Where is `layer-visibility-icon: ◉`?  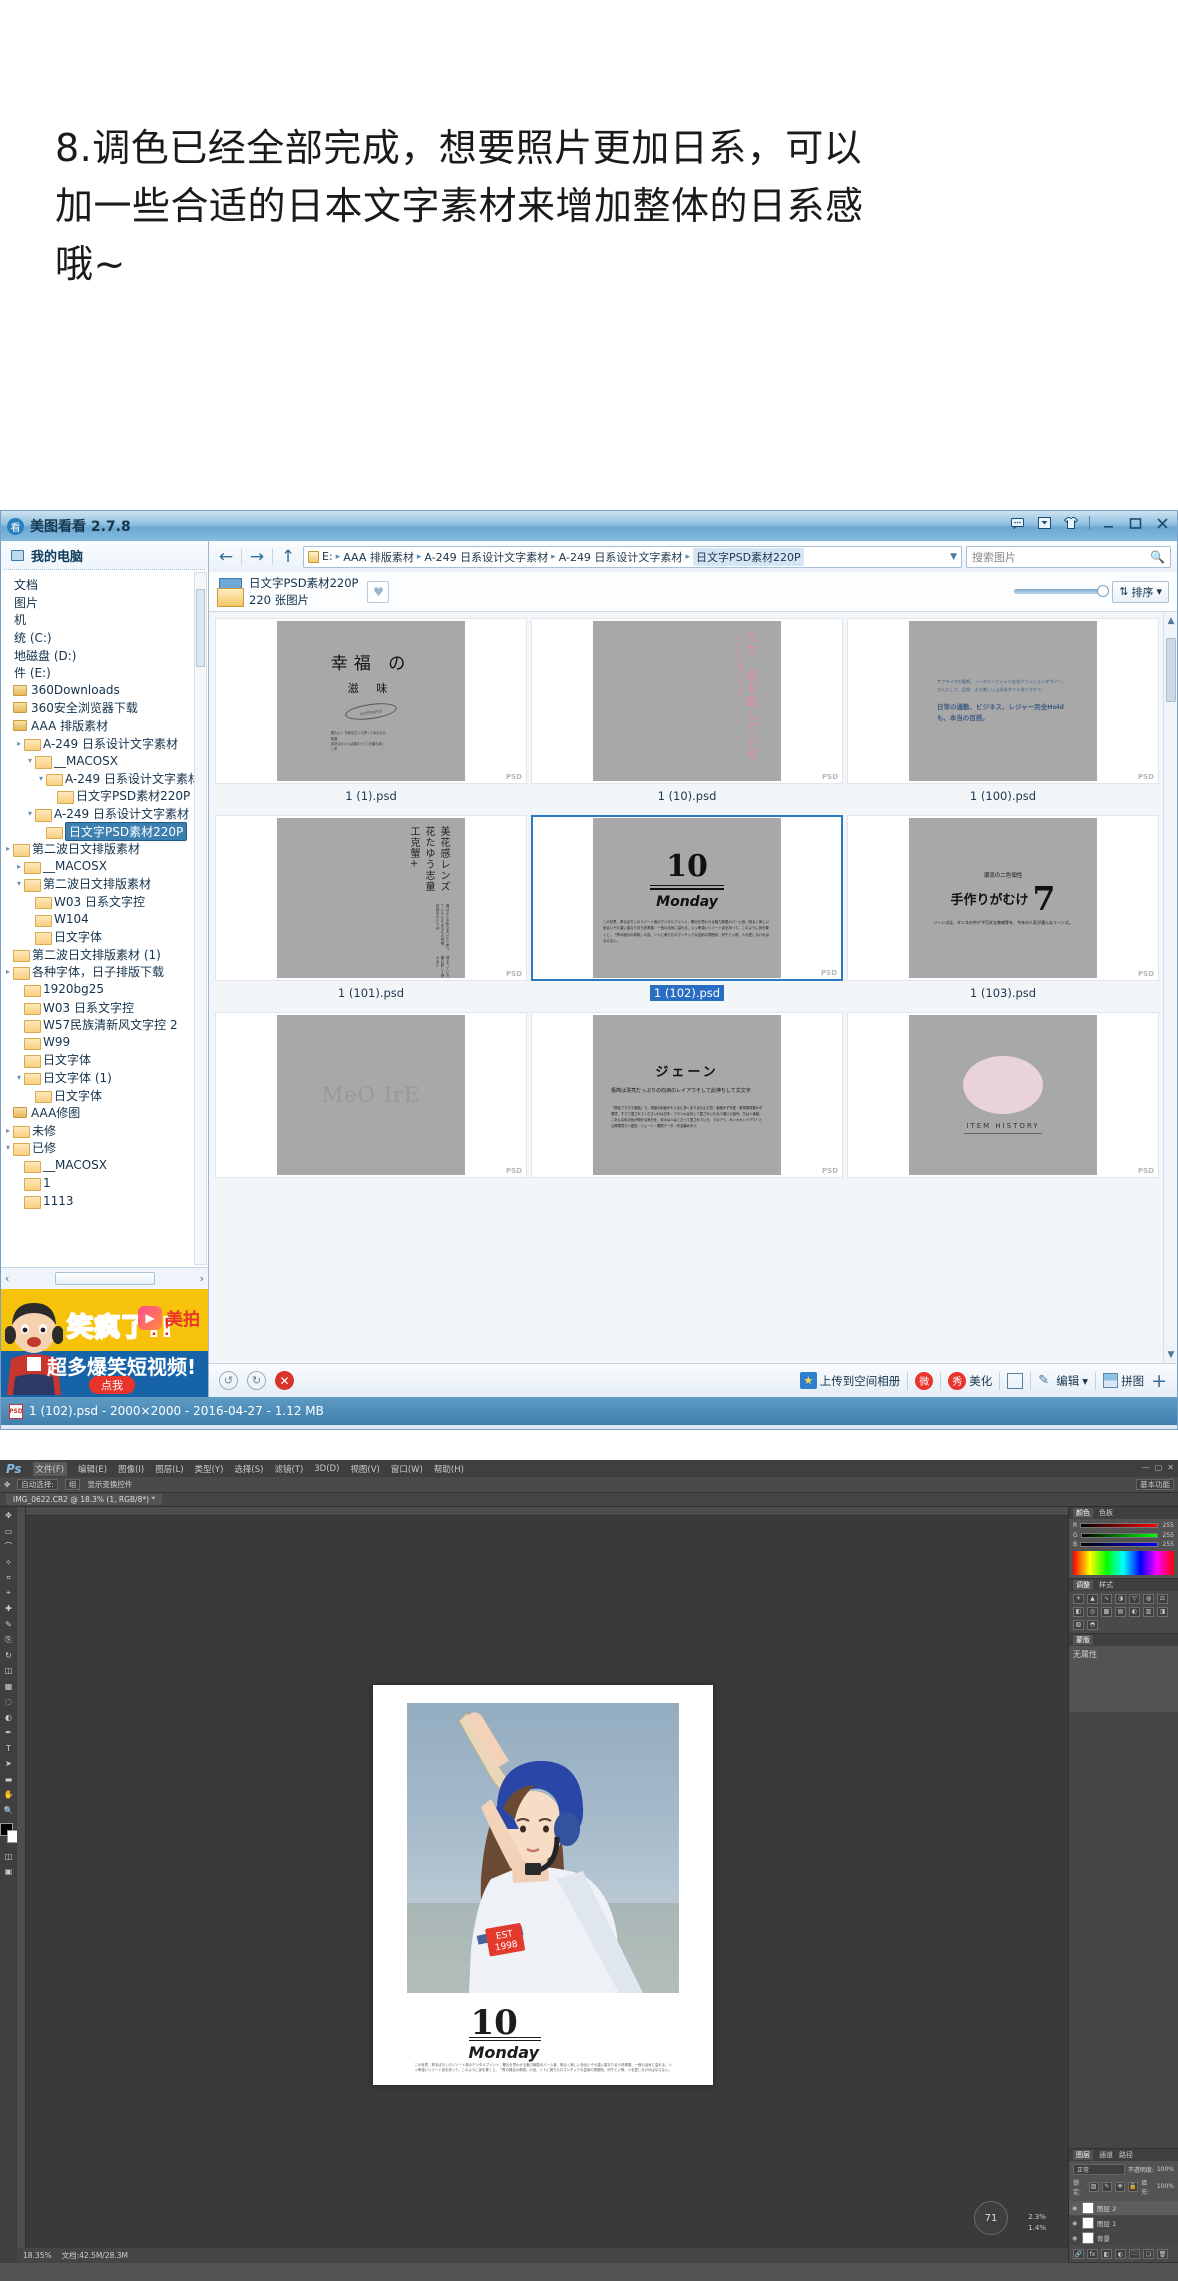 layer-visibility-icon: ◉ is located at coordinates (1075, 2223).